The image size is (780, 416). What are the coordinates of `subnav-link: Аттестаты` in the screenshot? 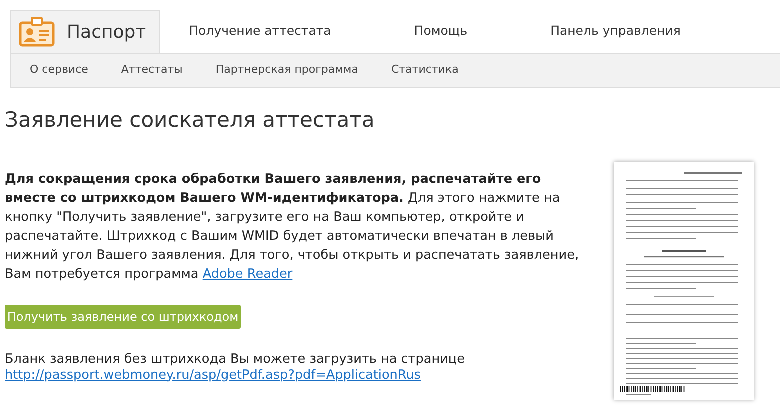 It's located at (152, 70).